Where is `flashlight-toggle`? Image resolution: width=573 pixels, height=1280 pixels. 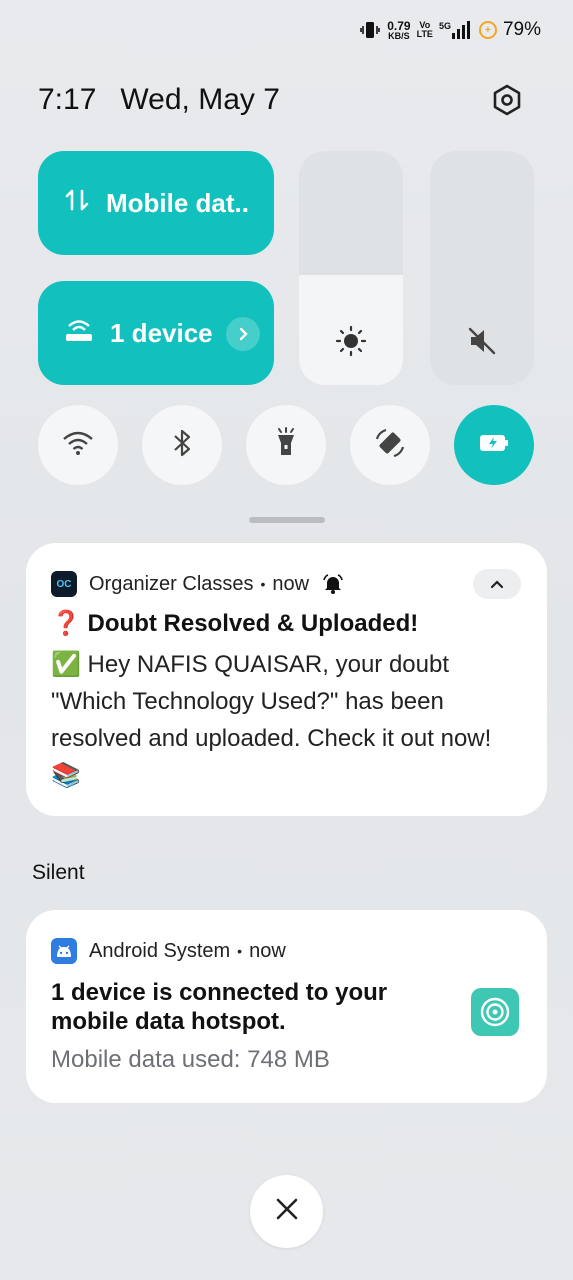
flashlight-toggle is located at coordinates (286, 445).